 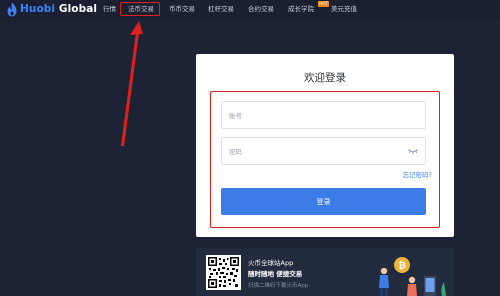 What do you see at coordinates (319, 115) in the screenshot?
I see `account-input` at bounding box center [319, 115].